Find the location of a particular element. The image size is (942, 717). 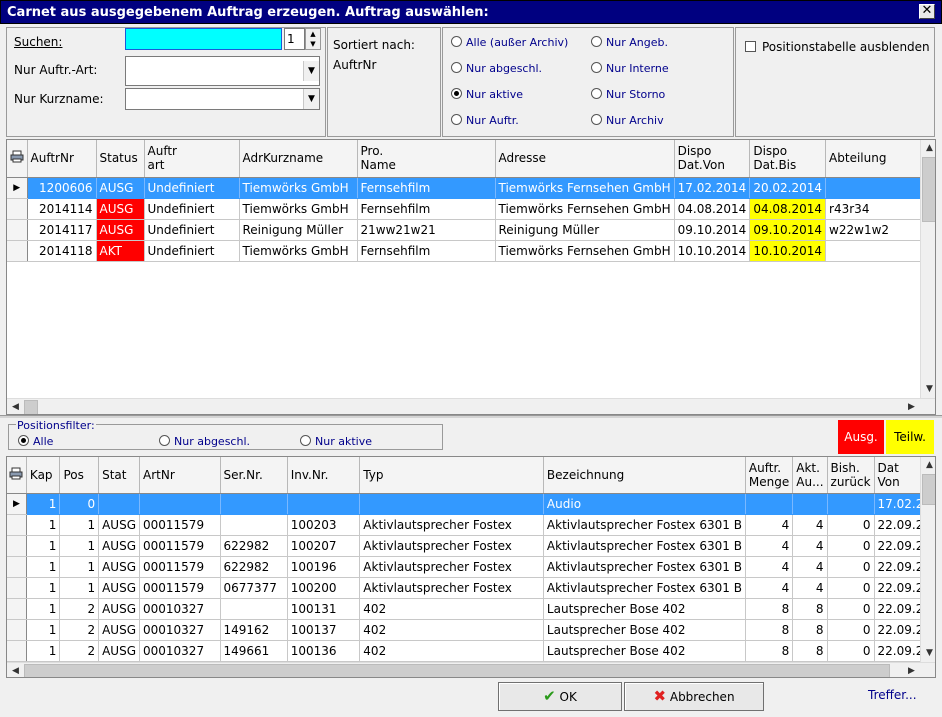

search-input is located at coordinates (203, 39).